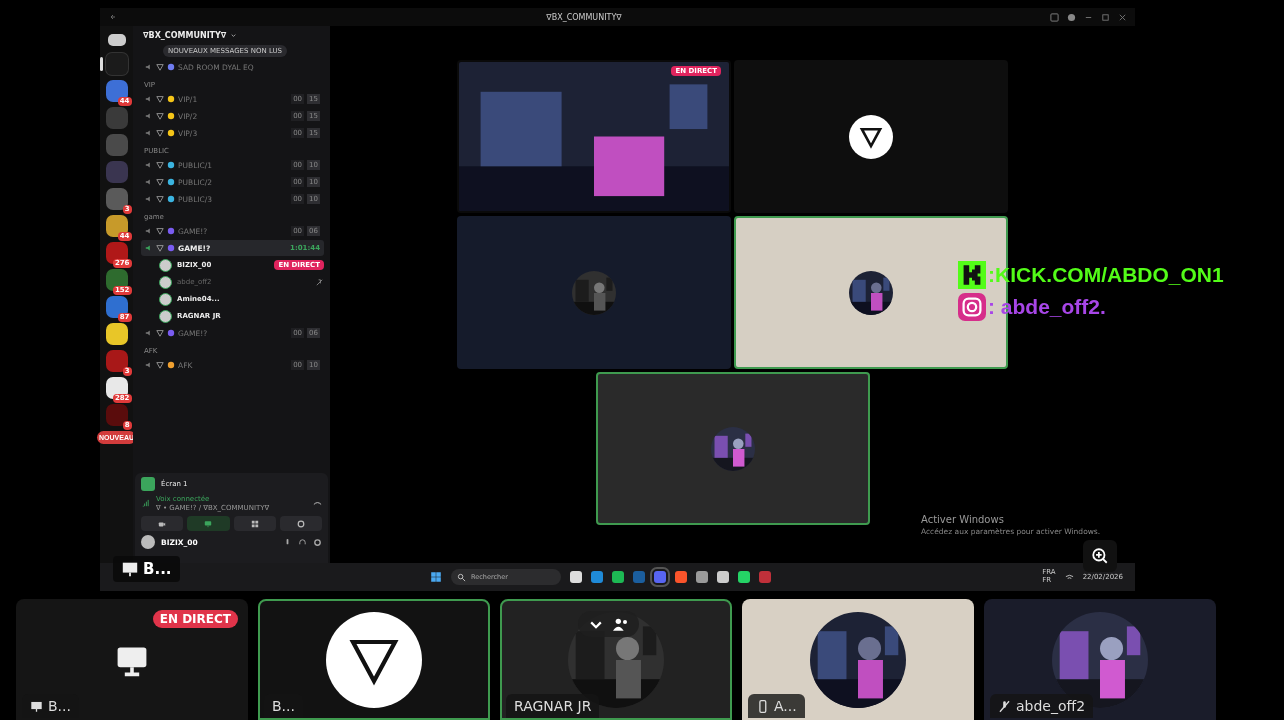 The width and height of the screenshot is (1284, 720). I want to click on grid-icon, so click(254, 523).